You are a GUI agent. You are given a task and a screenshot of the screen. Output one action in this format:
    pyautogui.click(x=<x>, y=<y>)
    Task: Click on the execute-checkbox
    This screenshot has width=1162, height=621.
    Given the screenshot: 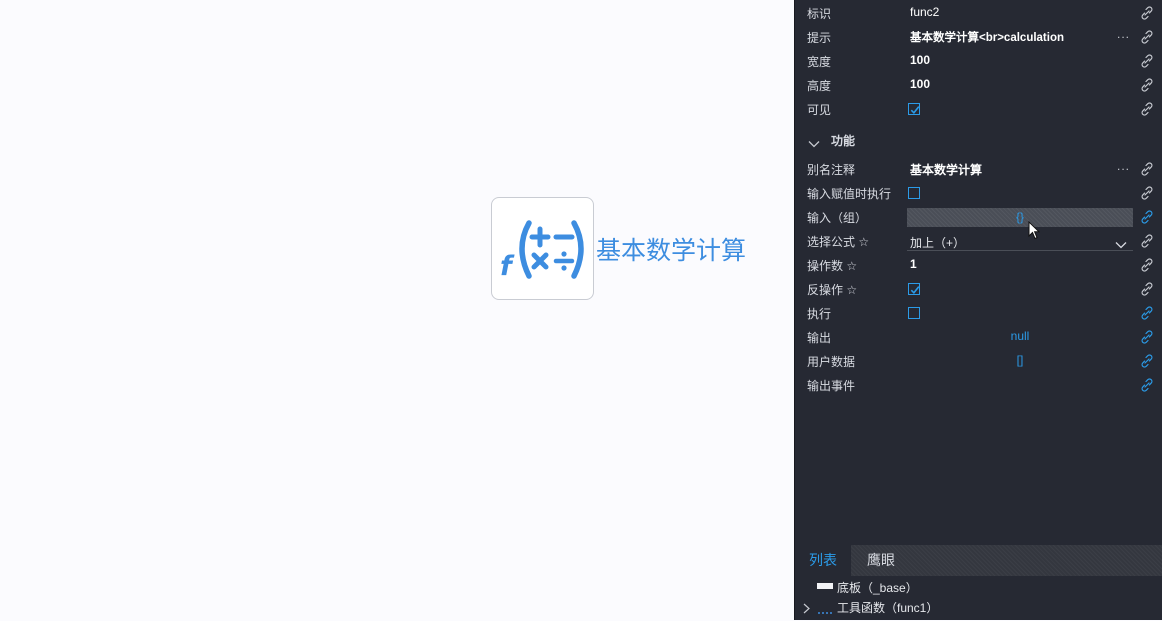 What is the action you would take?
    pyautogui.click(x=914, y=313)
    